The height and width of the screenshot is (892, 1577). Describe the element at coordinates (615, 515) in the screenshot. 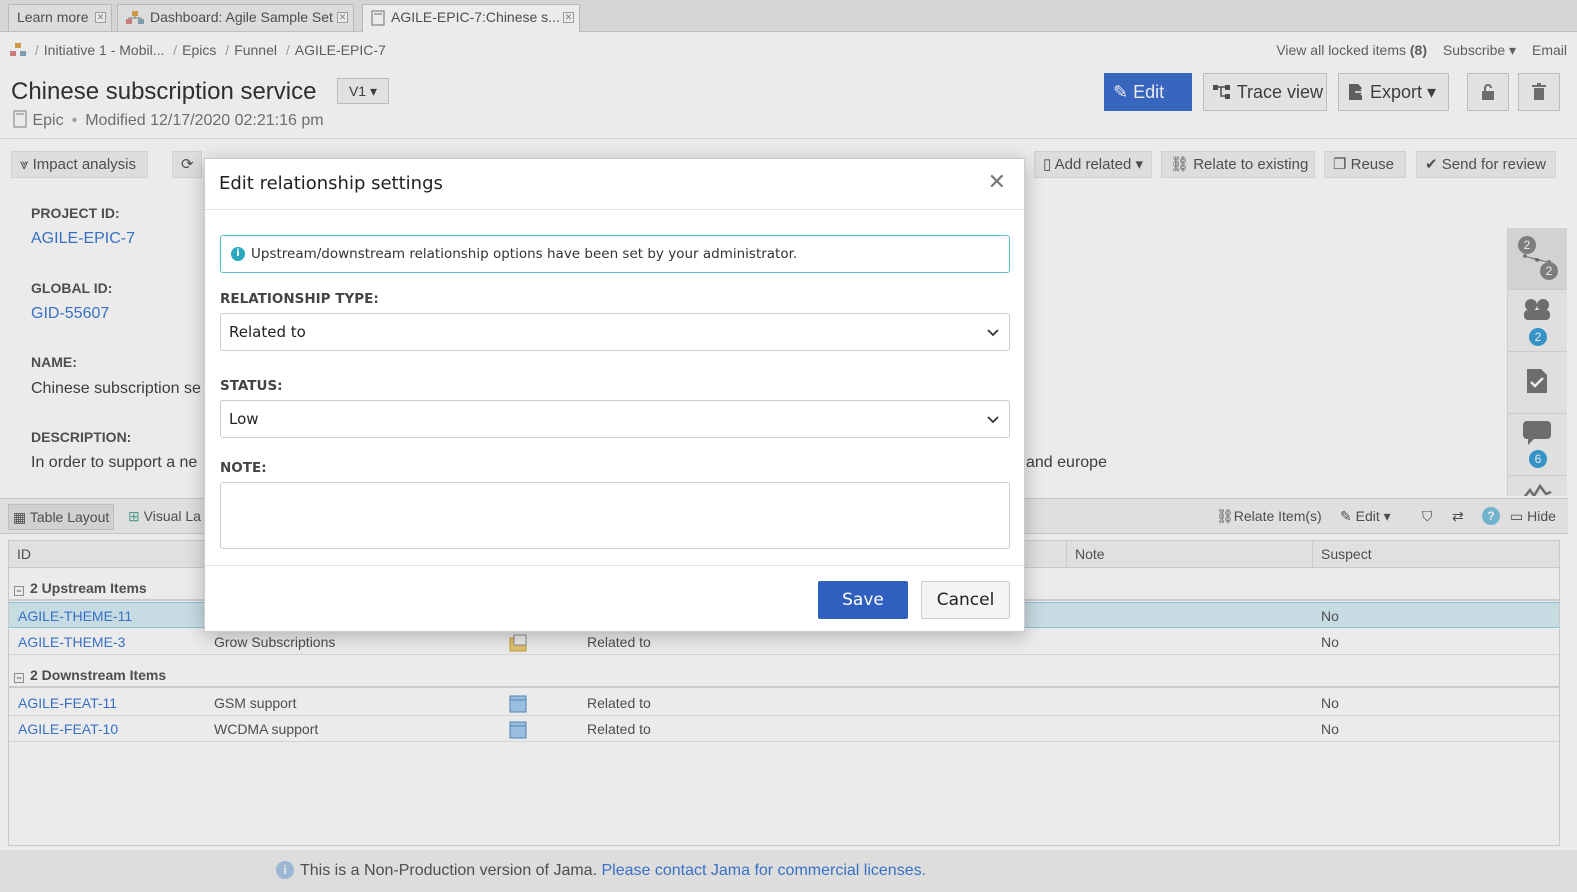

I see `note-textarea` at that location.